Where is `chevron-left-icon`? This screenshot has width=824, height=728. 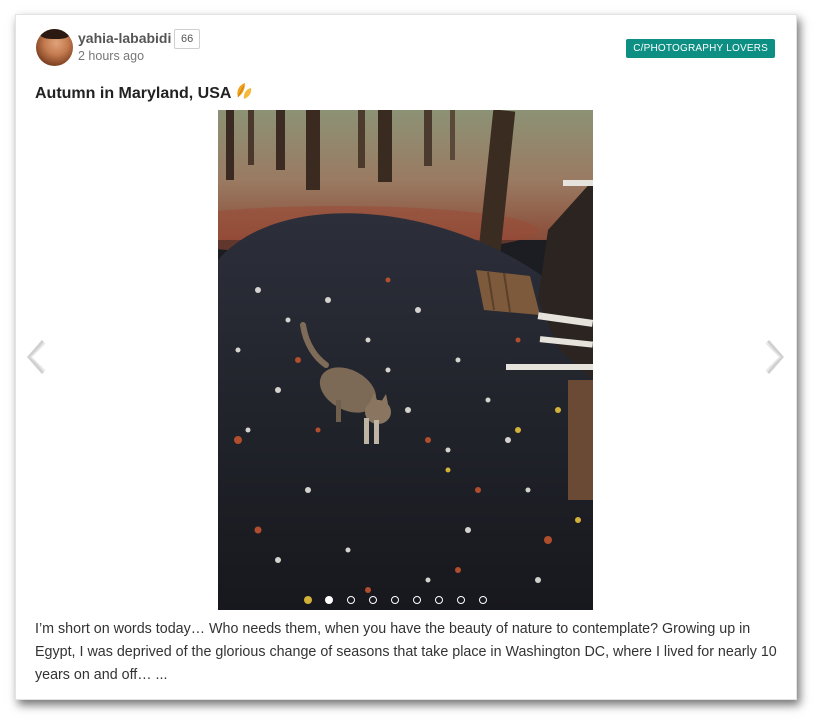
chevron-left-icon is located at coordinates (36, 357).